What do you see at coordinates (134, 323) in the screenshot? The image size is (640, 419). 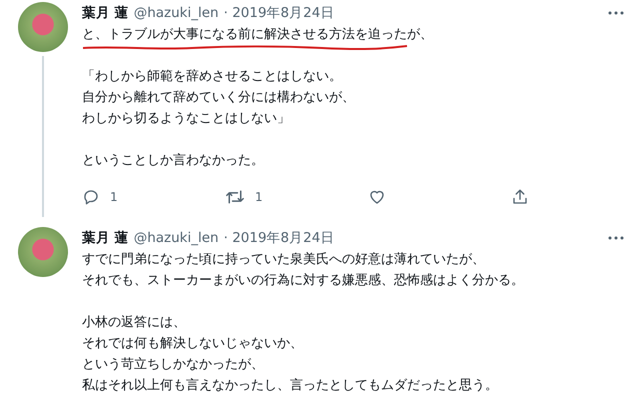 I see `tweet-text-line: 小林の返答には、` at bounding box center [134, 323].